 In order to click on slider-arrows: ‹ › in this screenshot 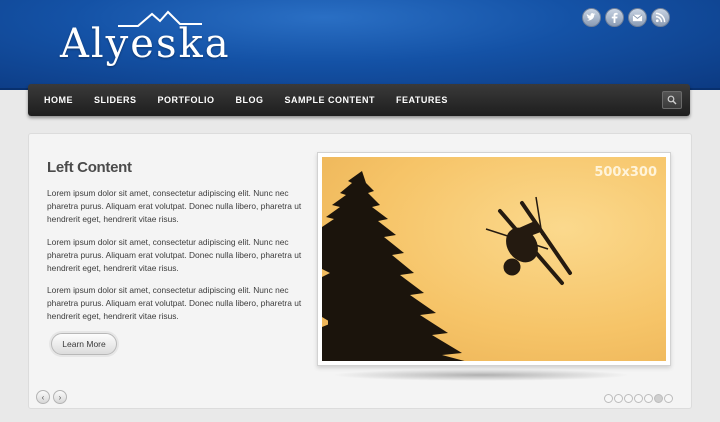, I will do `click(51, 397)`.